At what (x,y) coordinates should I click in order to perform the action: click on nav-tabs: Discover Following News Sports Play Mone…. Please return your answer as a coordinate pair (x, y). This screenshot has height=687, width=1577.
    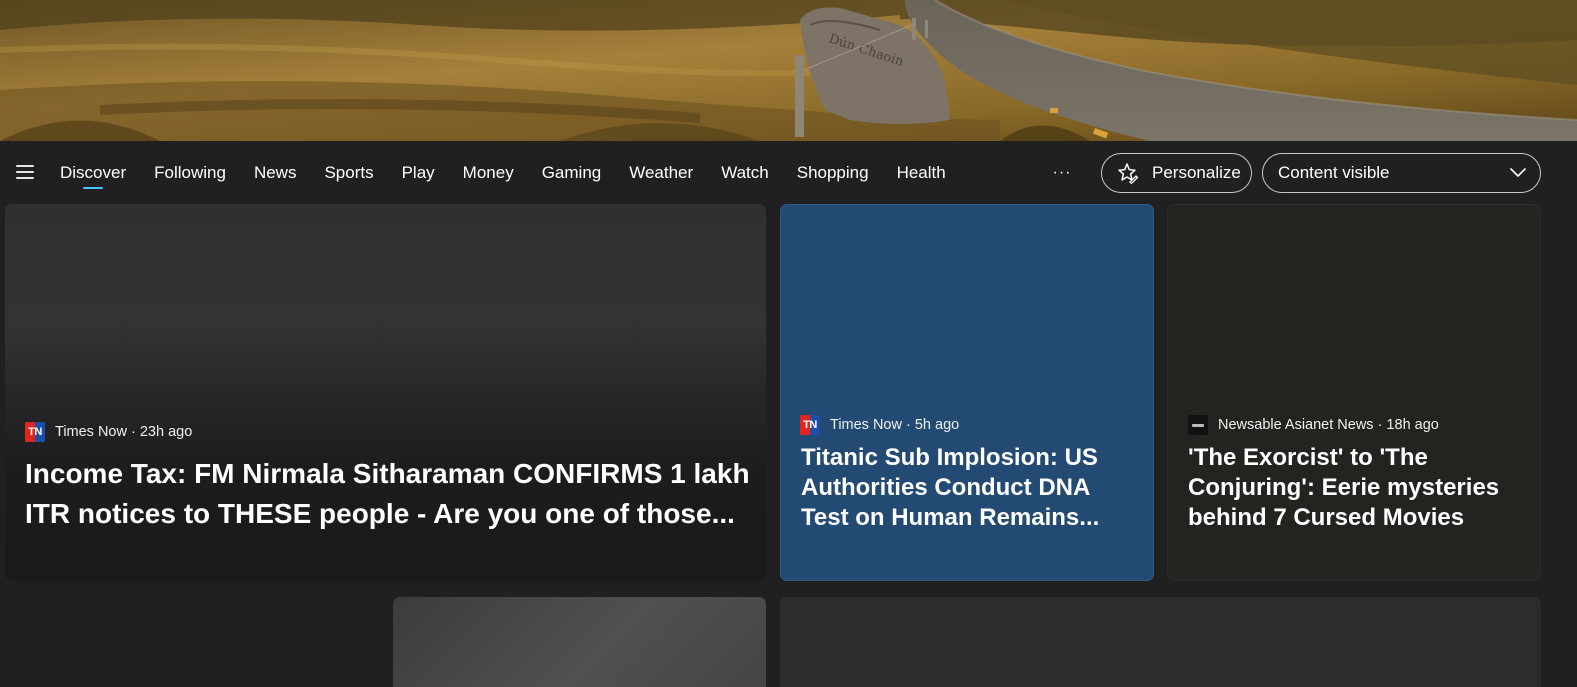
    Looking at the image, I should click on (503, 172).